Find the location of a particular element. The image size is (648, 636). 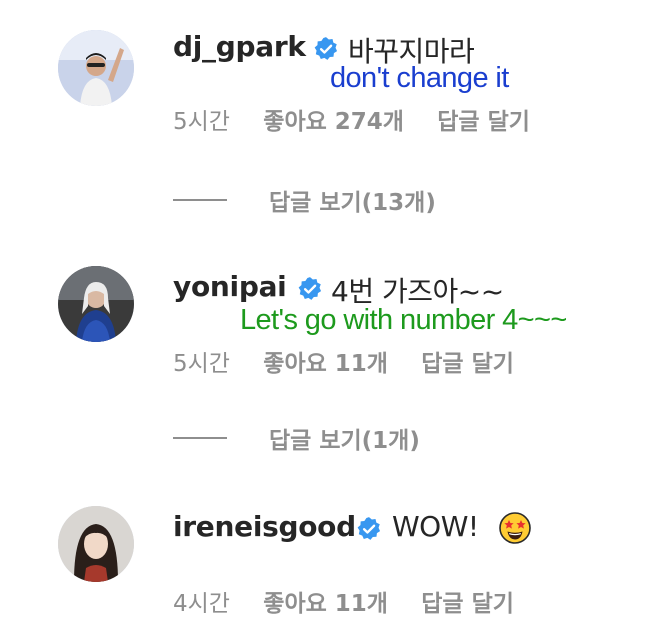

timestamp: 4시간 is located at coordinates (201, 604).